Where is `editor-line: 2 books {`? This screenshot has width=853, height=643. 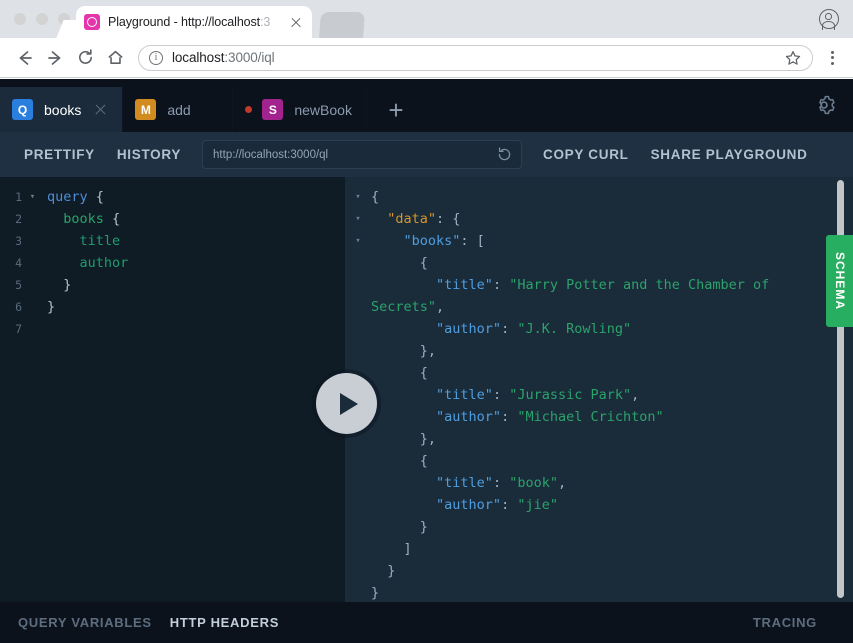
editor-line: 2 books { is located at coordinates (172, 219).